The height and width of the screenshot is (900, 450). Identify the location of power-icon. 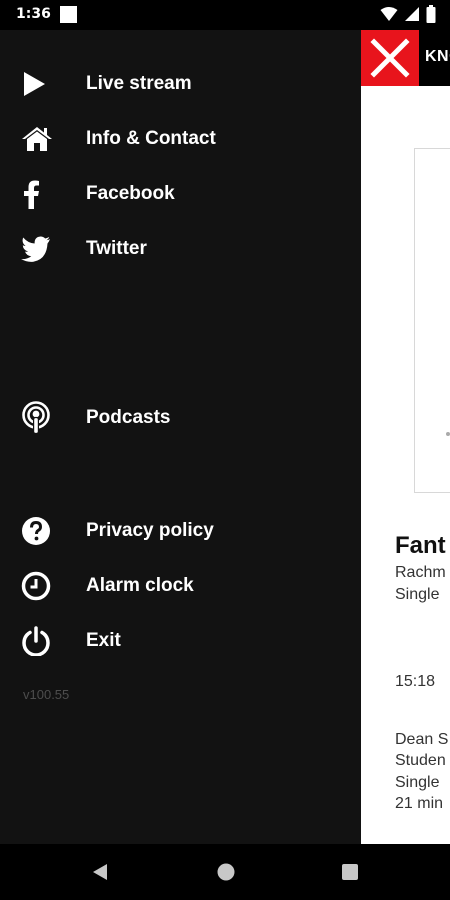
(43, 641).